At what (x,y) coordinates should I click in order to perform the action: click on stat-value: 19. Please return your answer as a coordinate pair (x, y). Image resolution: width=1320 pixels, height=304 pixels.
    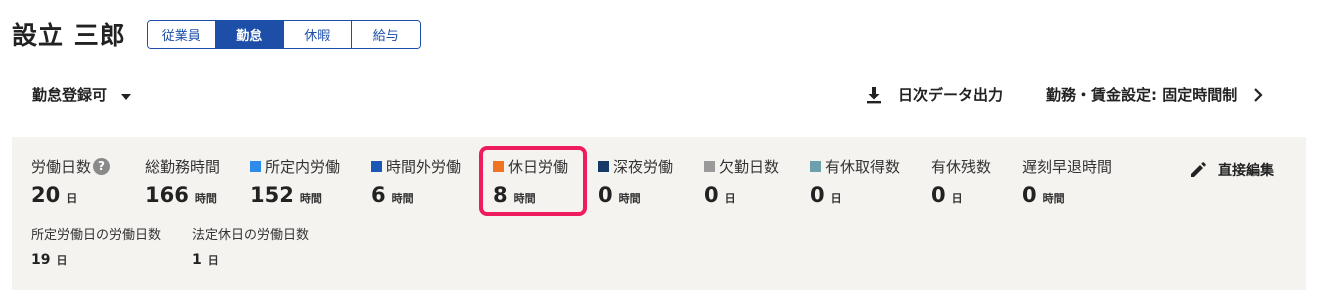
    Looking at the image, I should click on (41, 260).